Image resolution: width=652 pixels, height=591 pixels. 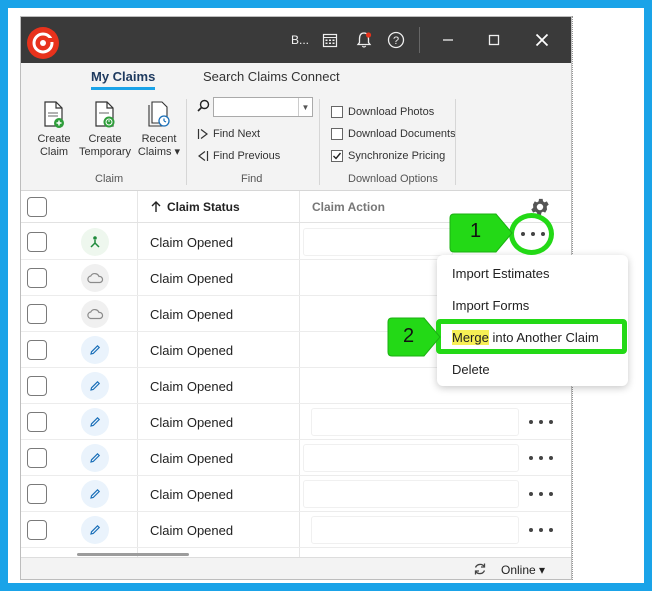 What do you see at coordinates (337, 112) in the screenshot?
I see `download-photos-checkbox` at bounding box center [337, 112].